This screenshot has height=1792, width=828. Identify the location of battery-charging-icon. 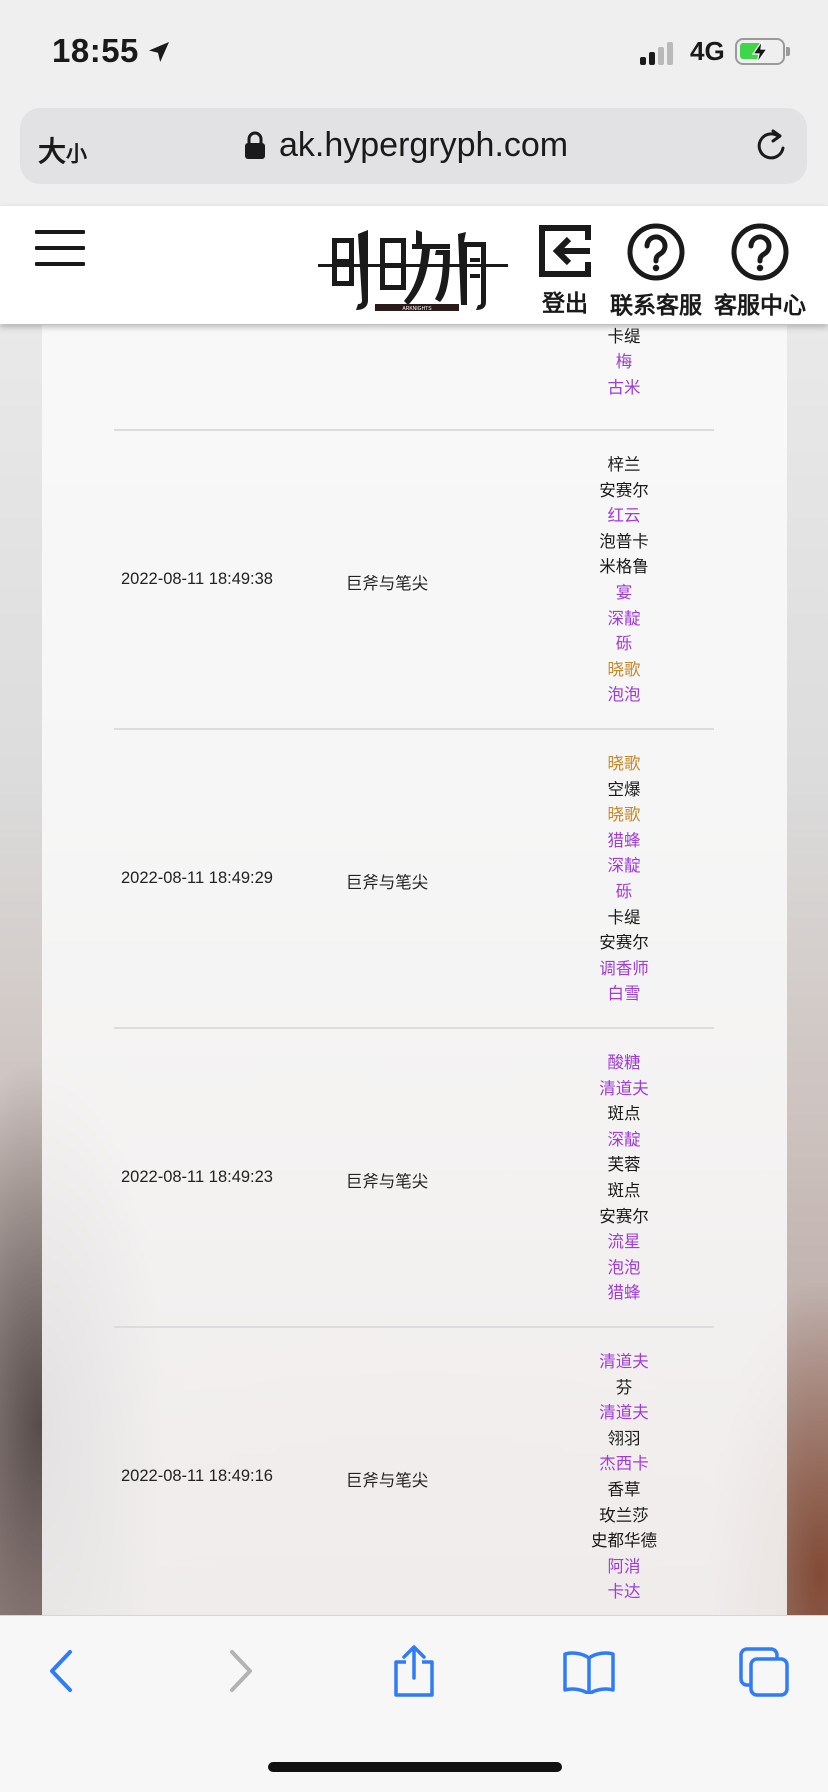
(762, 51).